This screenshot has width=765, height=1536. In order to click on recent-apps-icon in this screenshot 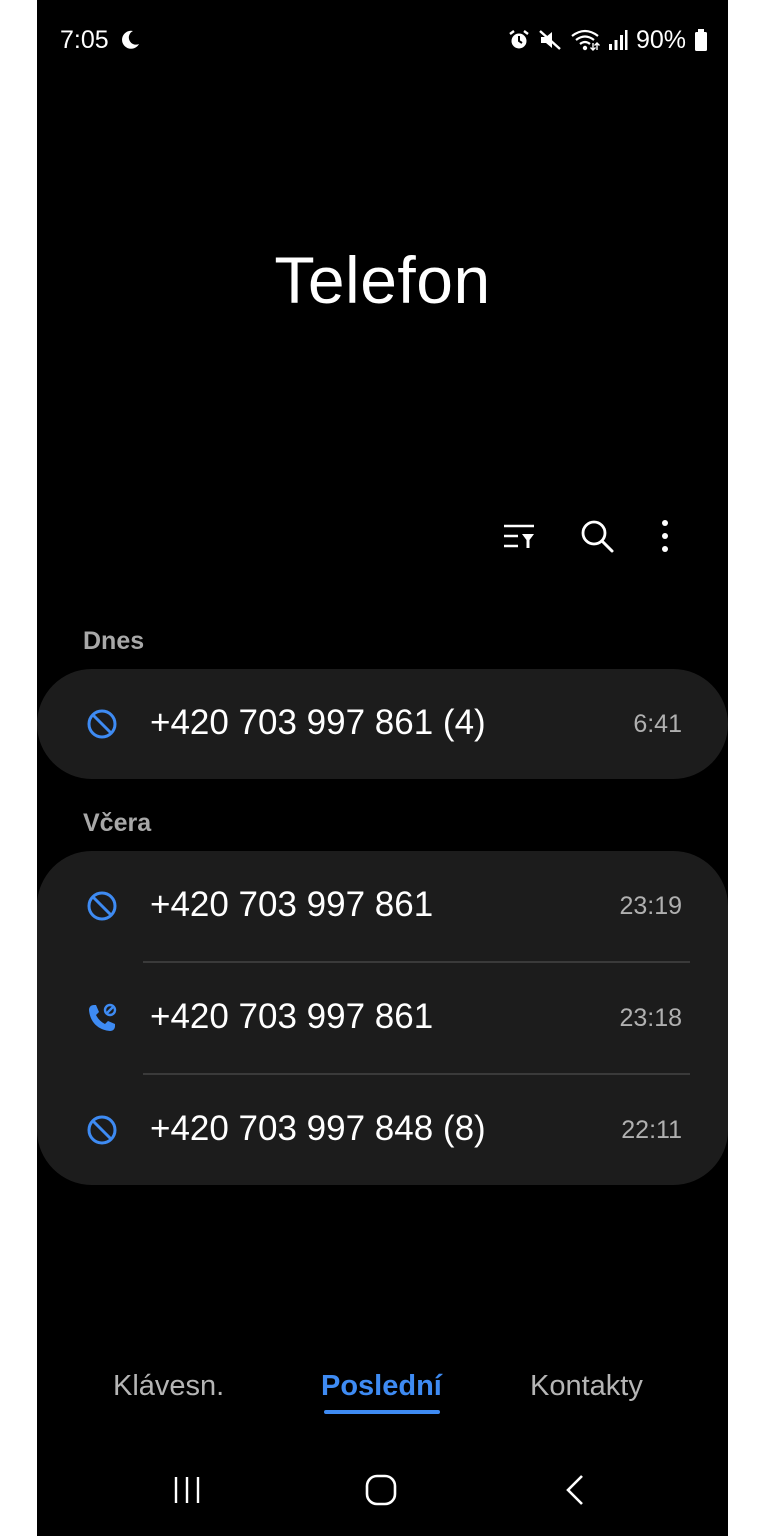, I will do `click(187, 1490)`.